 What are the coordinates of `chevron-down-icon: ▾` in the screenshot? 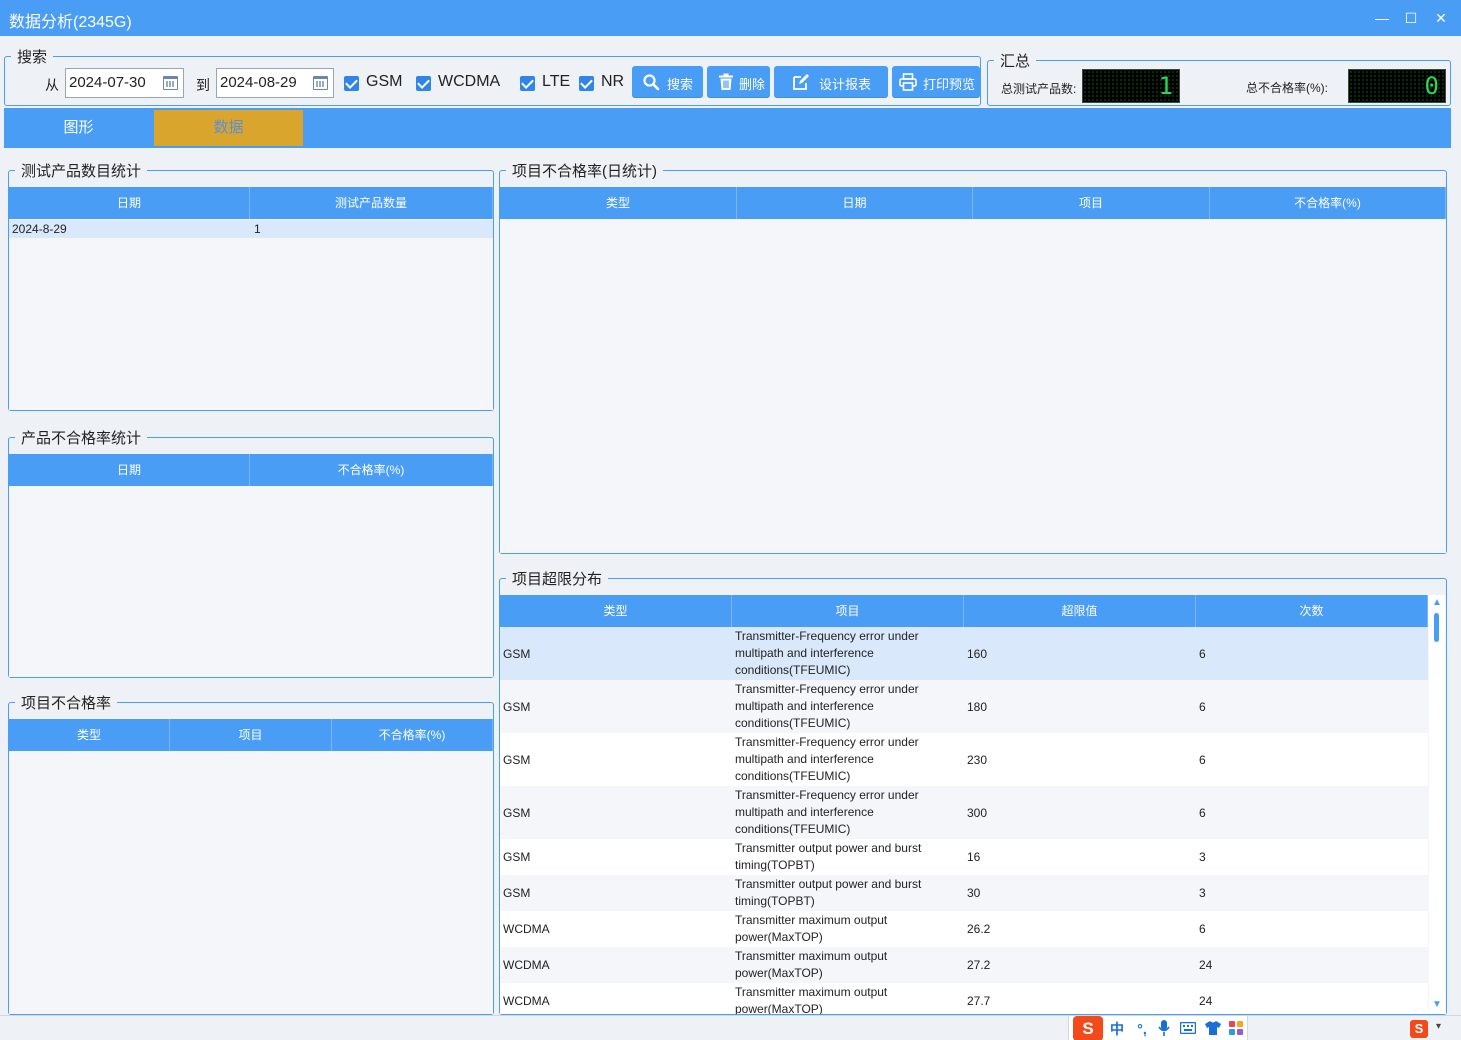 It's located at (1438, 1026).